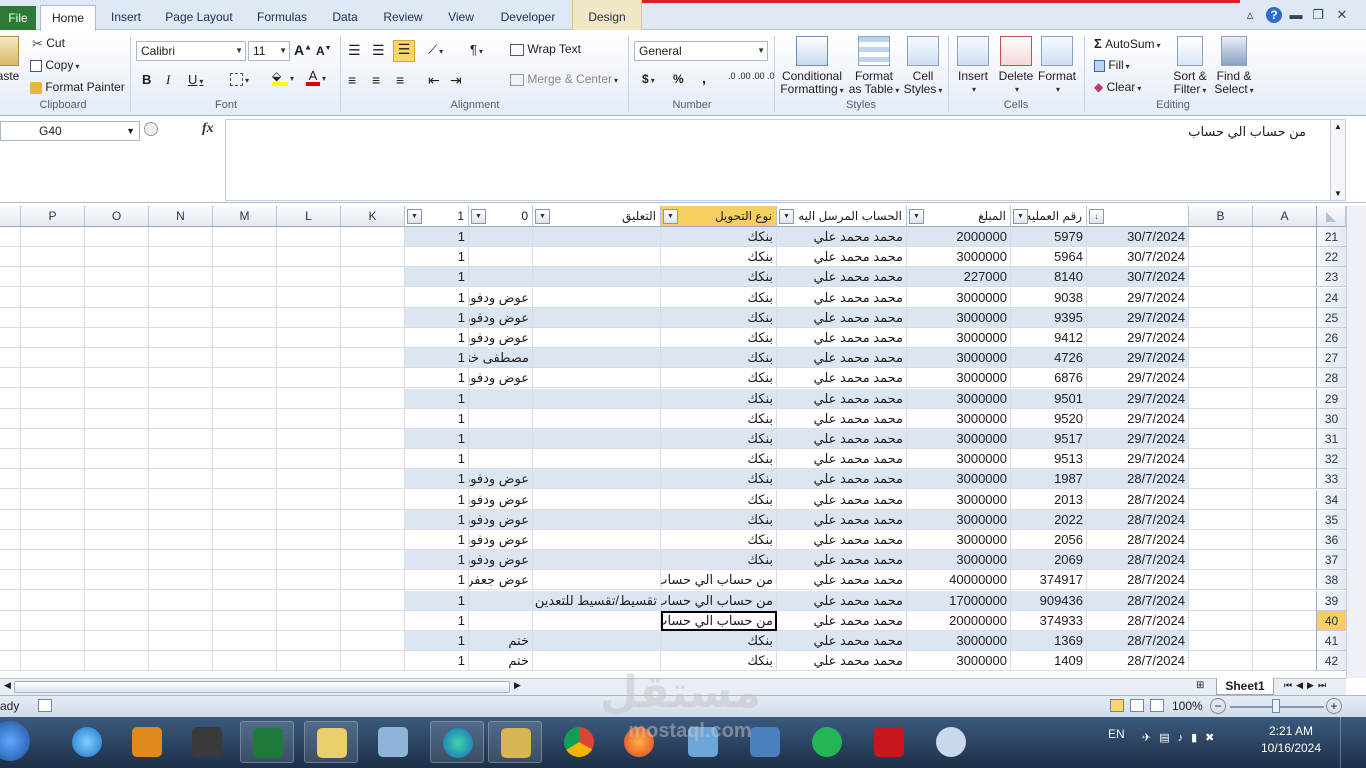 Image resolution: width=1366 pixels, height=768 pixels. I want to click on cell-op-number: 9520, so click(1049, 418).